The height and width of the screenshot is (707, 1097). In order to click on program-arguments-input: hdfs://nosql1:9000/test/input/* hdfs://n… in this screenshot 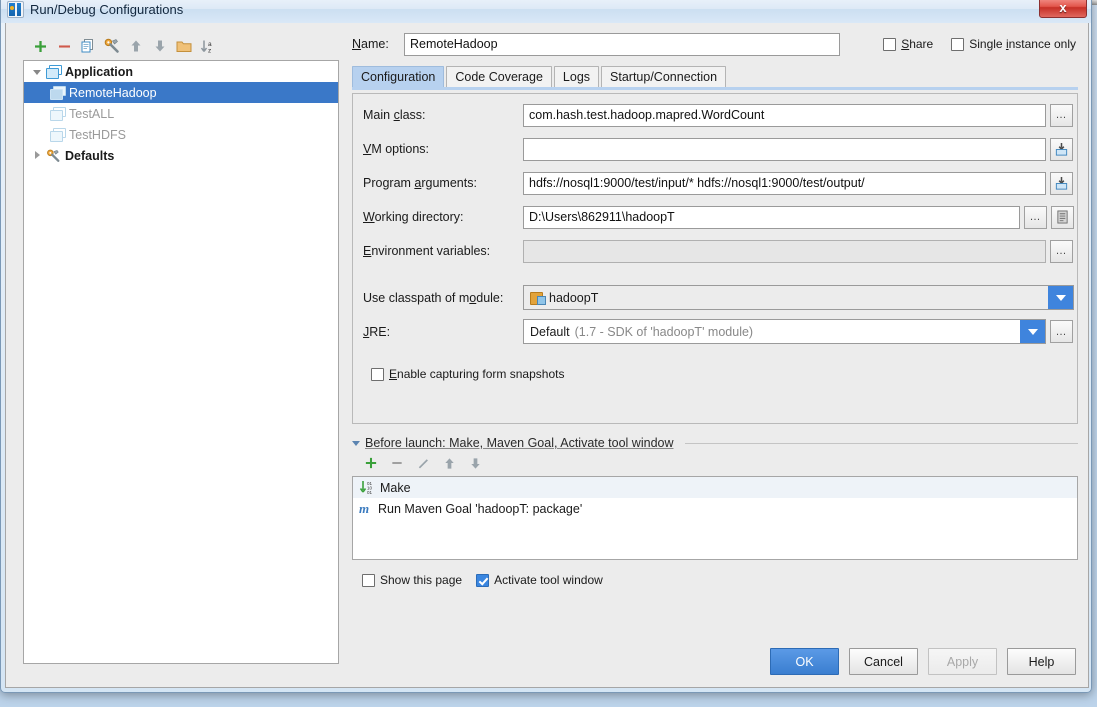, I will do `click(784, 183)`.